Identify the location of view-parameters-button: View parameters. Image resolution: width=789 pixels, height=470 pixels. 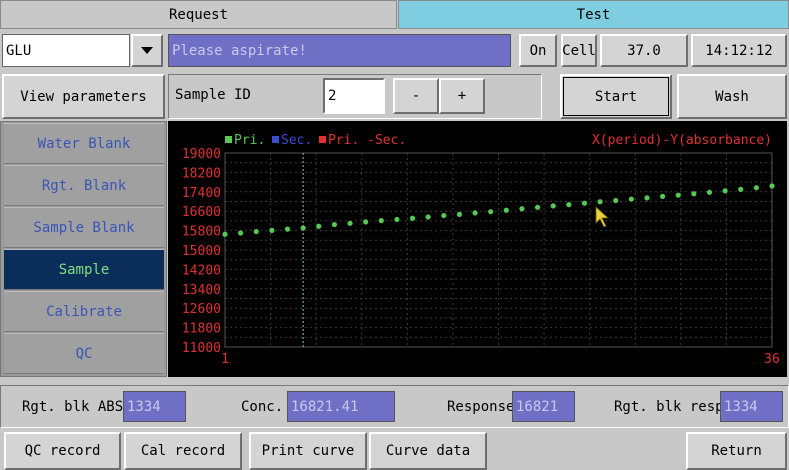
(83, 96).